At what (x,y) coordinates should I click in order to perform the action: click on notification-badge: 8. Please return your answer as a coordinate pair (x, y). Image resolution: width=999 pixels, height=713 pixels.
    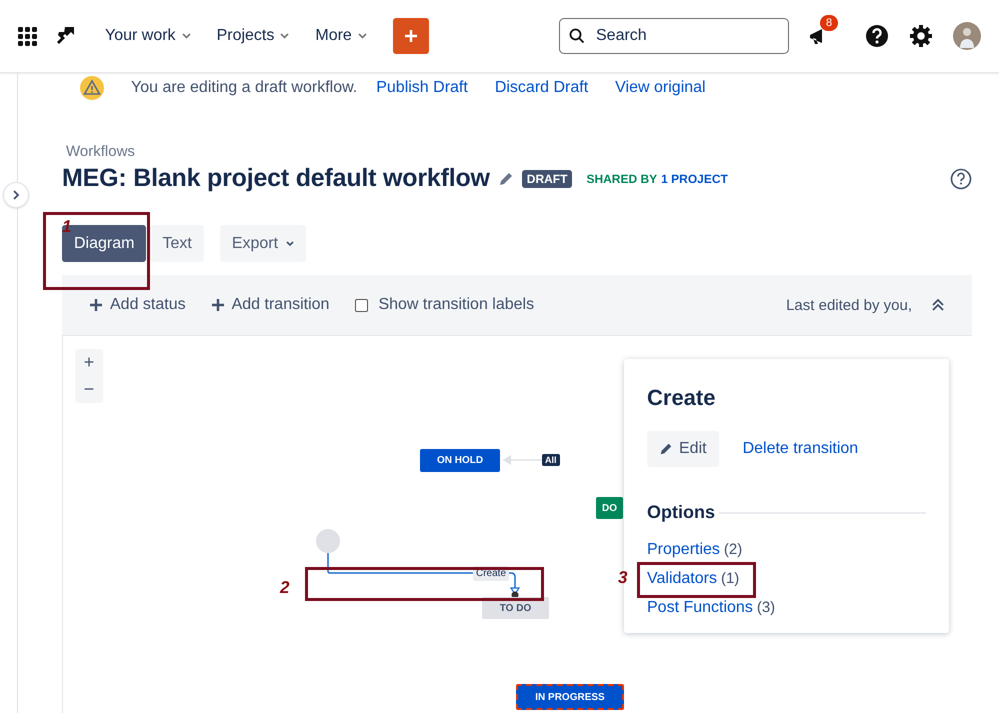
    Looking at the image, I should click on (829, 23).